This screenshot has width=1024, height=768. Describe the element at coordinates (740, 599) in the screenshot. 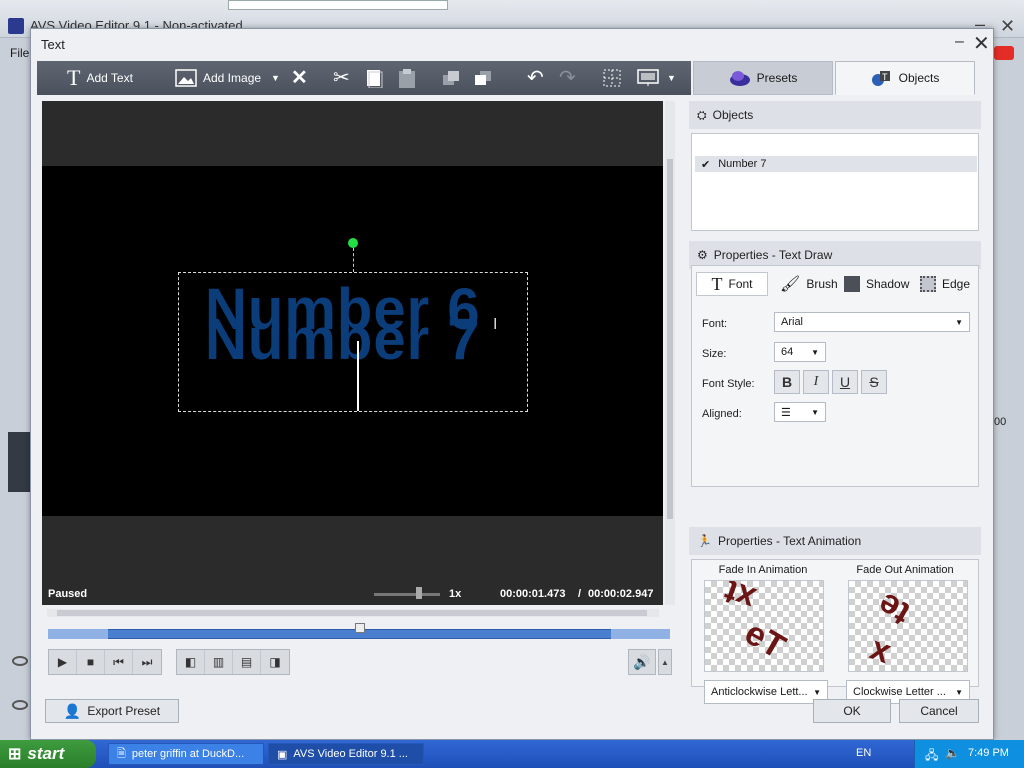

I see `animated-letters-image: xt` at that location.